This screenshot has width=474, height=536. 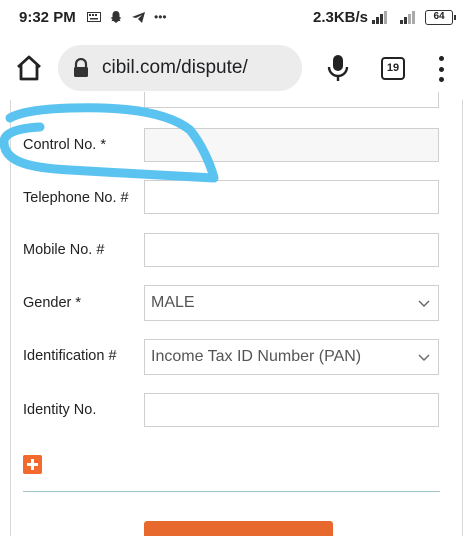 I want to click on more-notifications-icon: •••, so click(x=160, y=17).